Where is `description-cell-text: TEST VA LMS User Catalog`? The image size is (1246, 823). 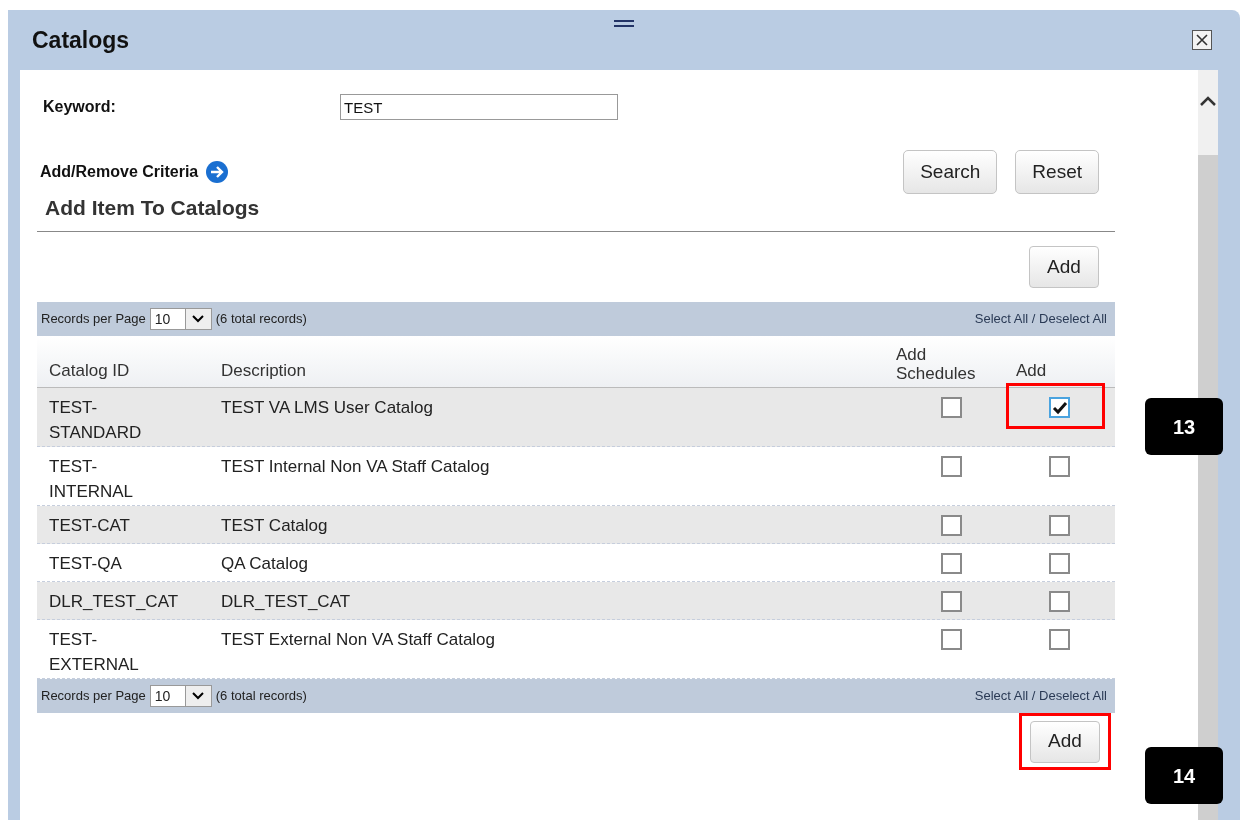
description-cell-text: TEST VA LMS User Catalog is located at coordinates (327, 408).